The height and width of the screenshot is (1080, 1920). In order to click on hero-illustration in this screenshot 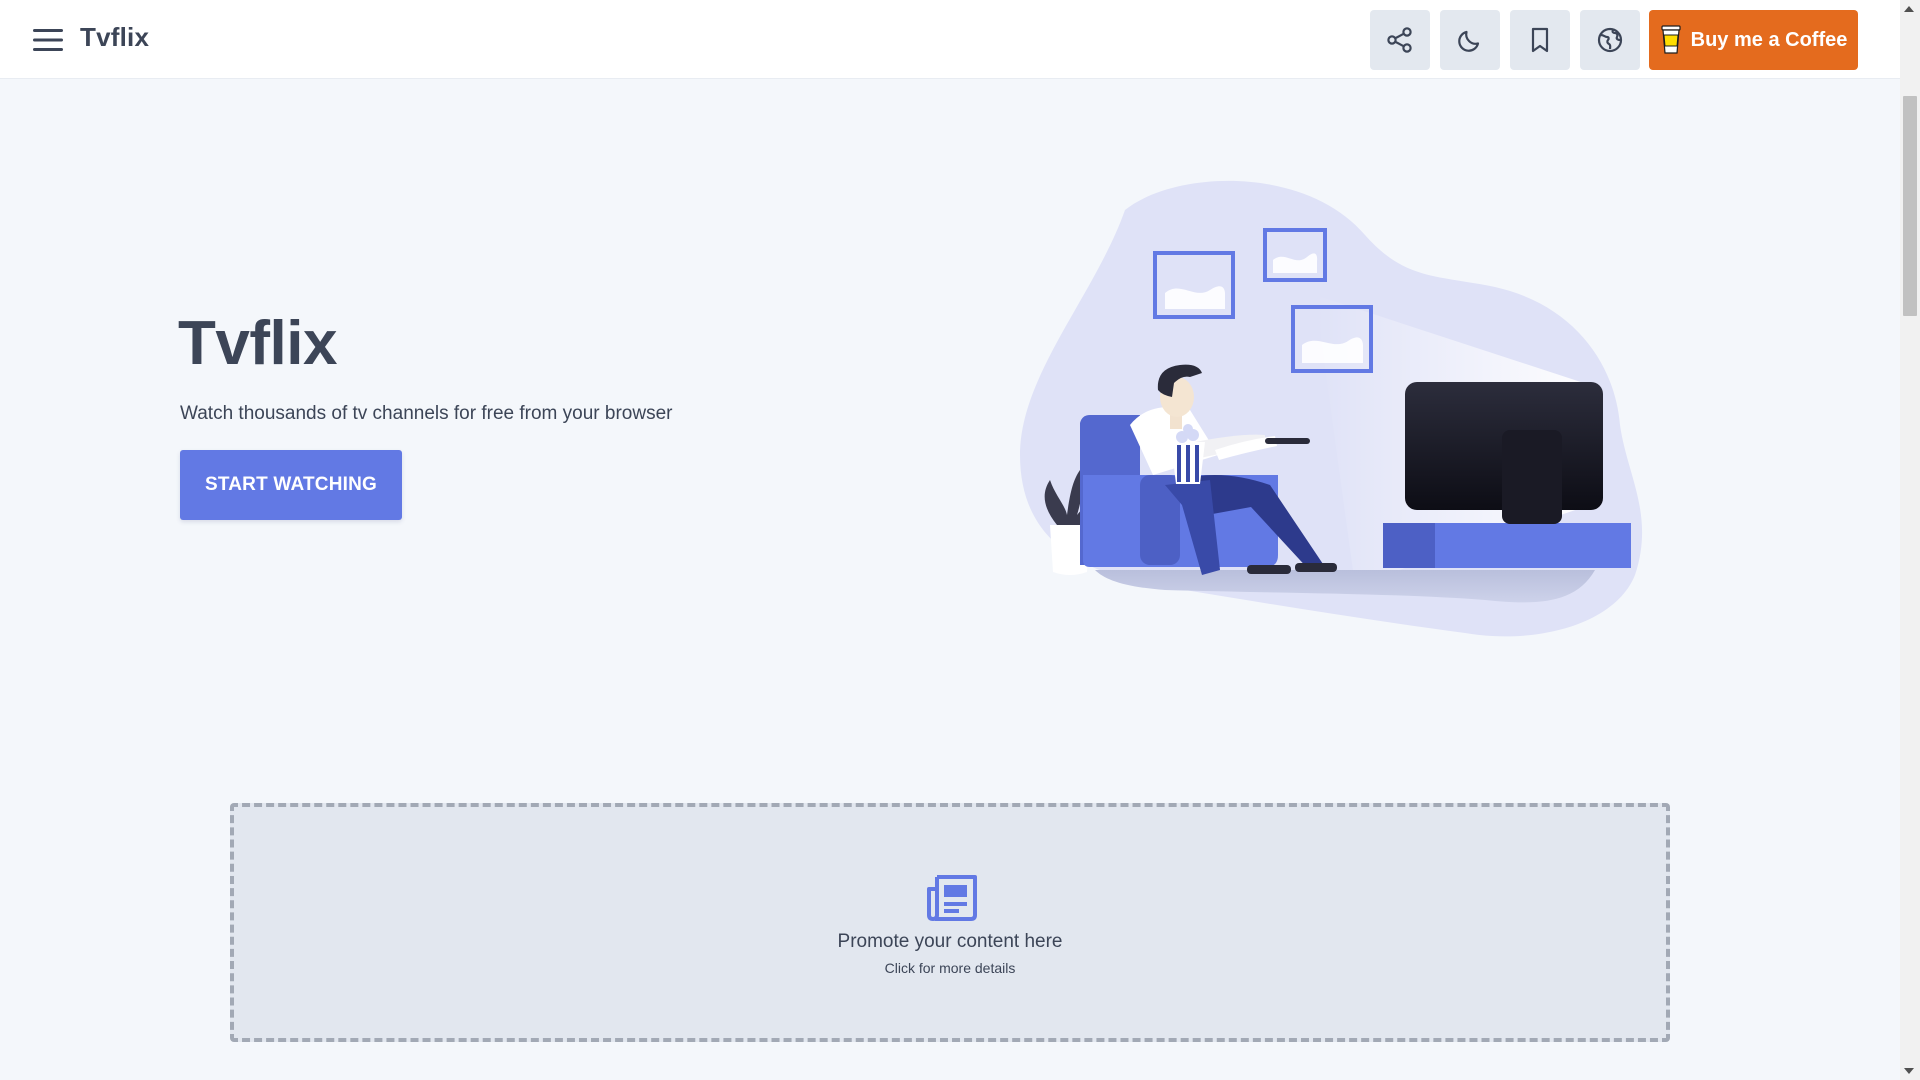, I will do `click(1331, 408)`.